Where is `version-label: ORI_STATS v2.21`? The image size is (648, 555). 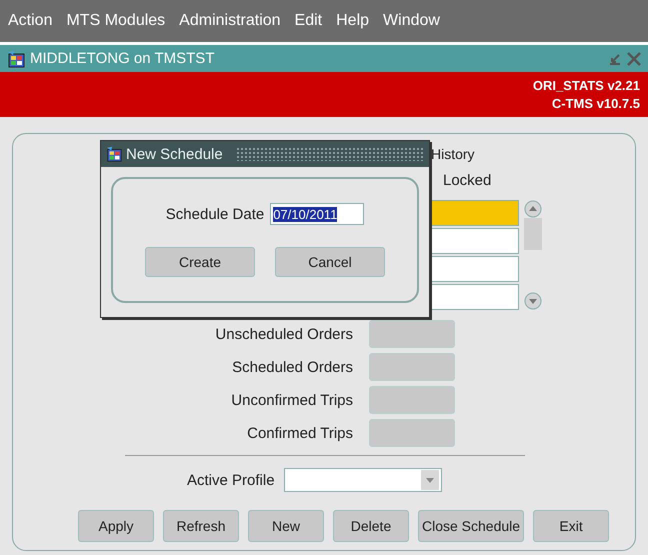
version-label: ORI_STATS v2.21 is located at coordinates (586, 85).